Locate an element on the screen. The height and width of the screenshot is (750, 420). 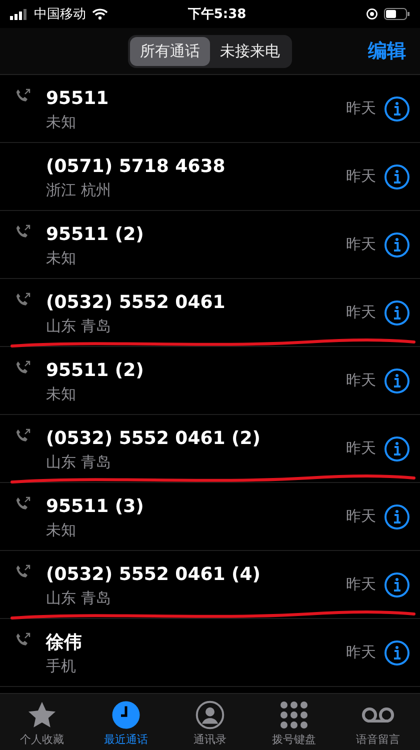
caller-name: (0532) 5552 0461 is located at coordinates (136, 302).